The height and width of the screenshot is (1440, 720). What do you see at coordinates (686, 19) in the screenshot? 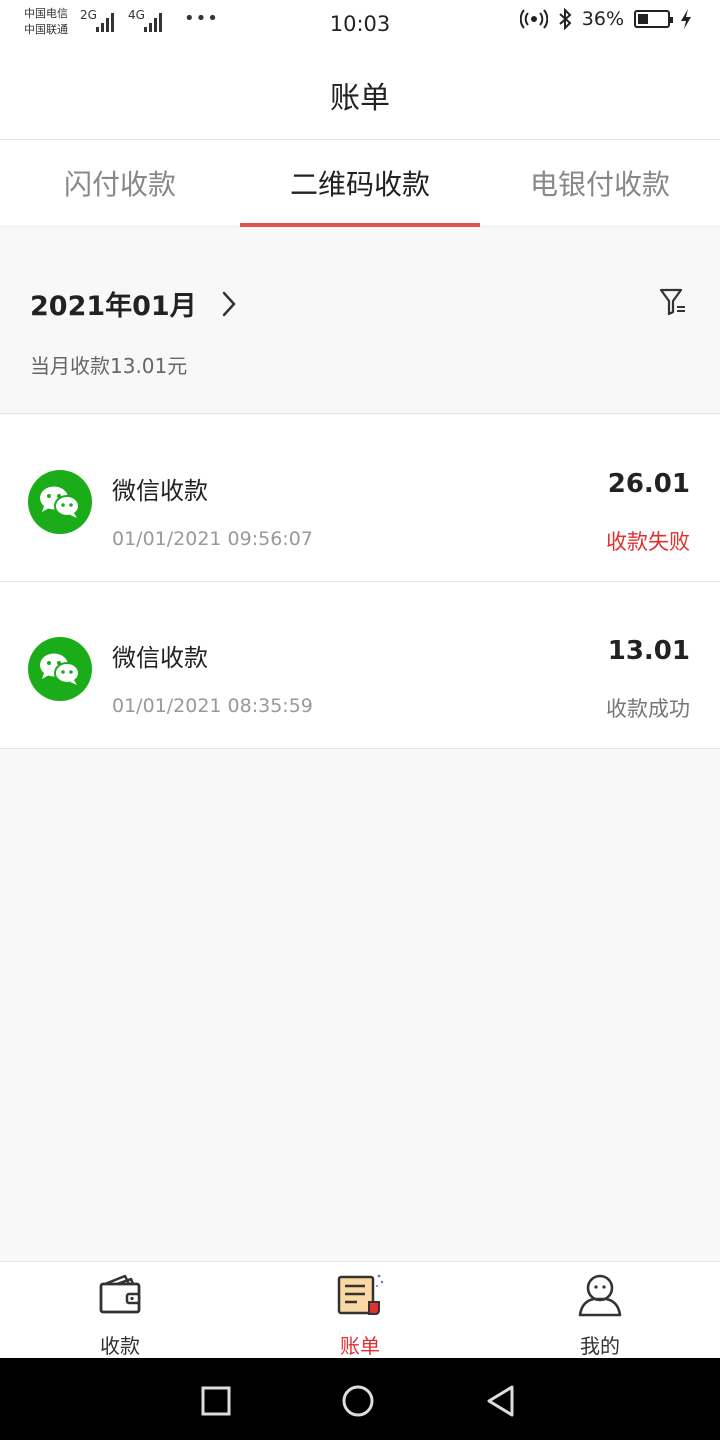
I see `charging-icon` at bounding box center [686, 19].